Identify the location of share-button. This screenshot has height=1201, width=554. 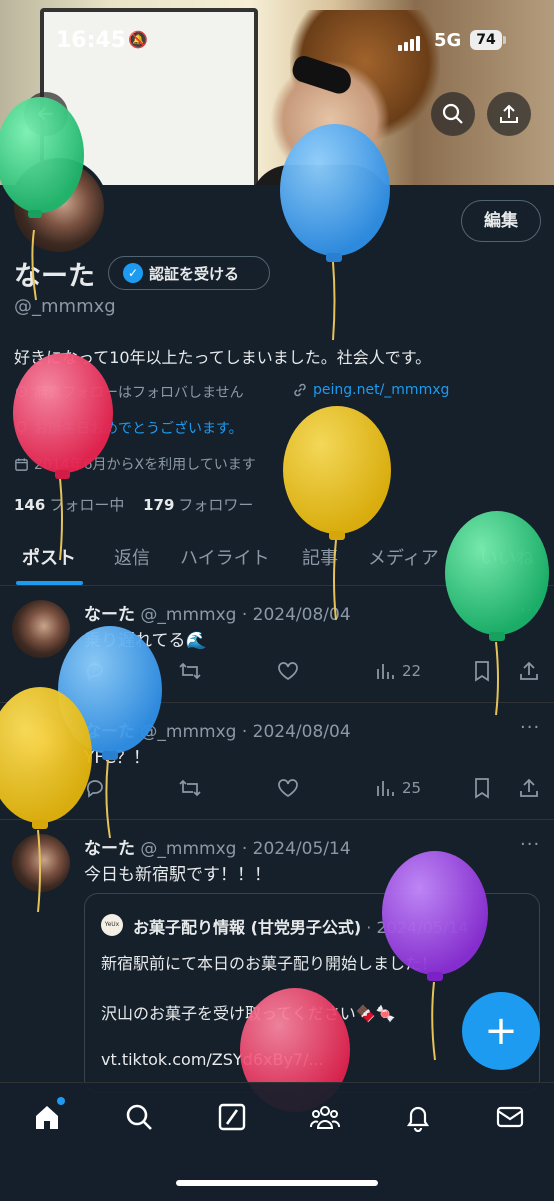
(509, 114).